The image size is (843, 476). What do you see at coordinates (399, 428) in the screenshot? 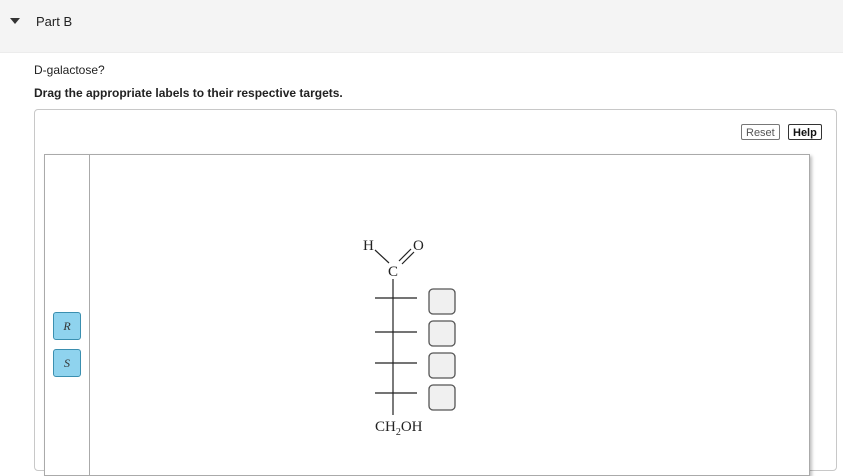
I see `ch2oh-label: CH2OH` at bounding box center [399, 428].